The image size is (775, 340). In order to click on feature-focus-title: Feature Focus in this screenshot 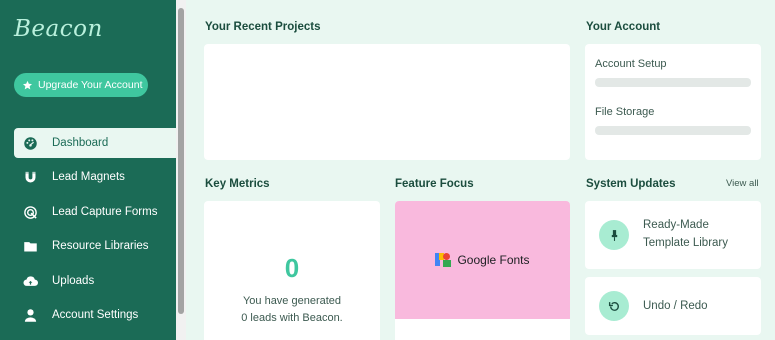, I will do `click(434, 184)`.